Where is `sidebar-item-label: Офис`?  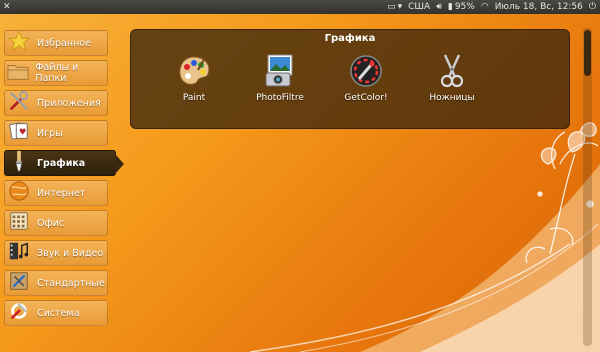 sidebar-item-label: Офис is located at coordinates (50, 223).